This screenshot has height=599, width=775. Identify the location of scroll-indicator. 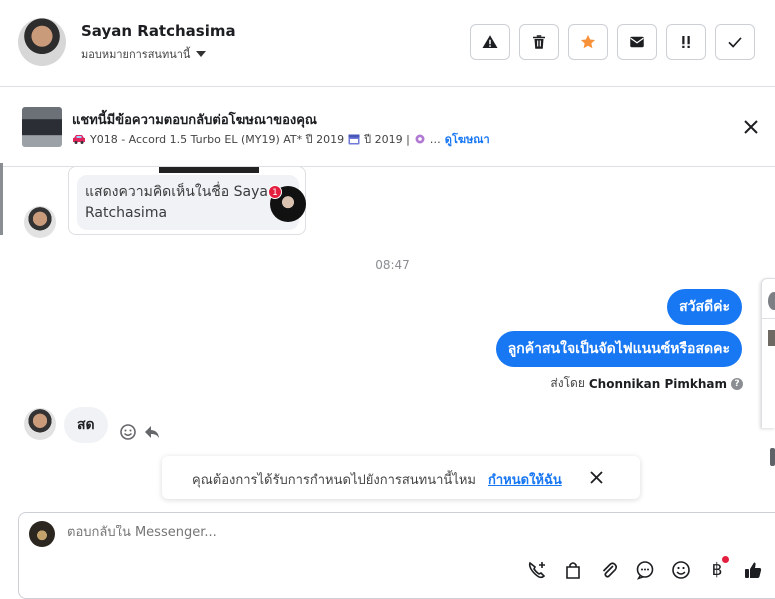
(1, 199).